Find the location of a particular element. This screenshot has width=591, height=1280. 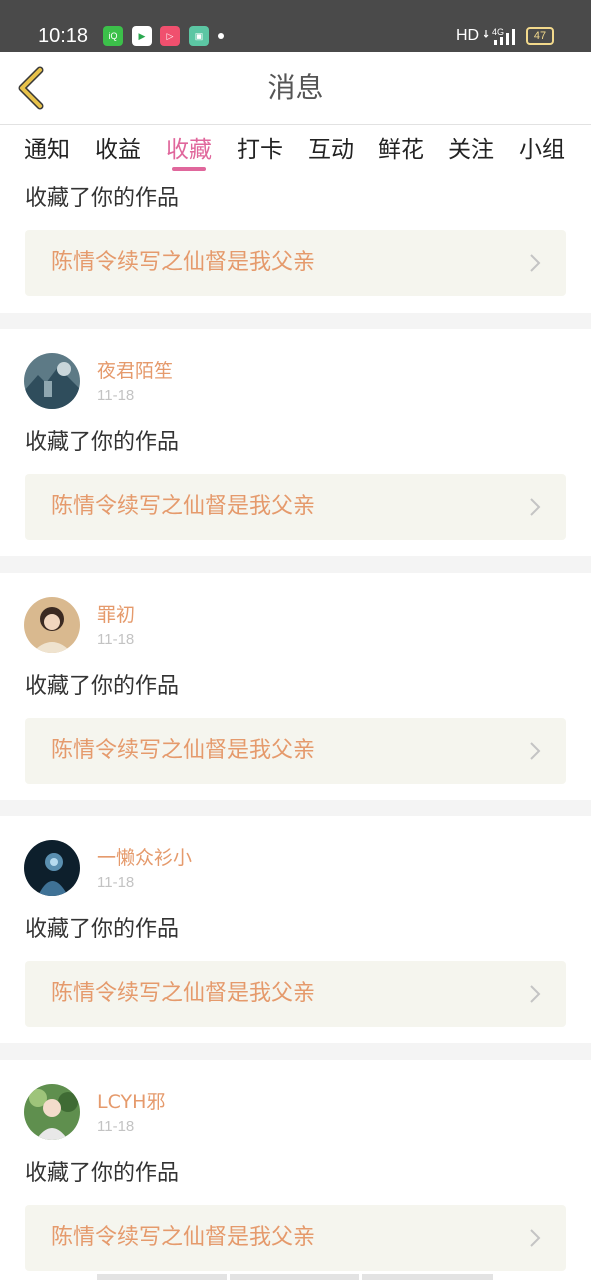

page-title: 消息 is located at coordinates (295, 87).